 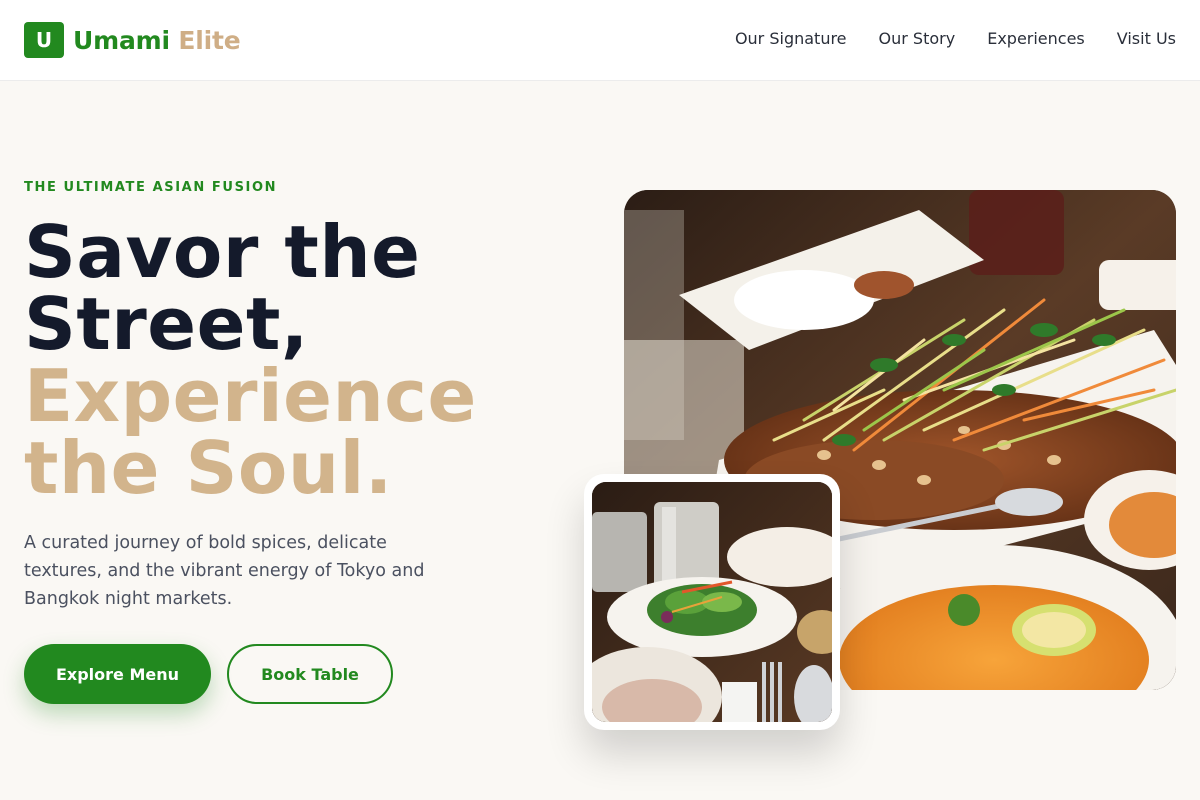 I want to click on nav-our-story: Our Story, so click(x=917, y=39).